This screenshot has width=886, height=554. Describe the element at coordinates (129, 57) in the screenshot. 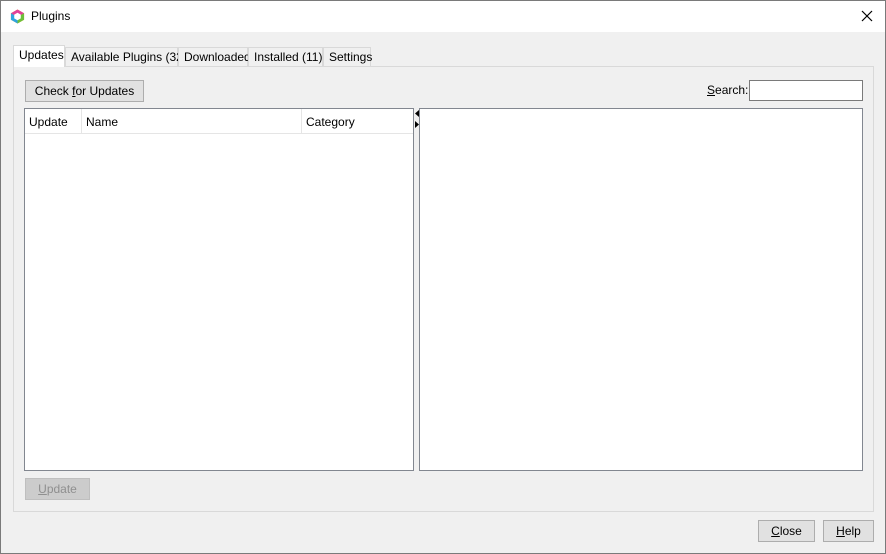

I see `tab-label: Available Plugins (32)` at that location.